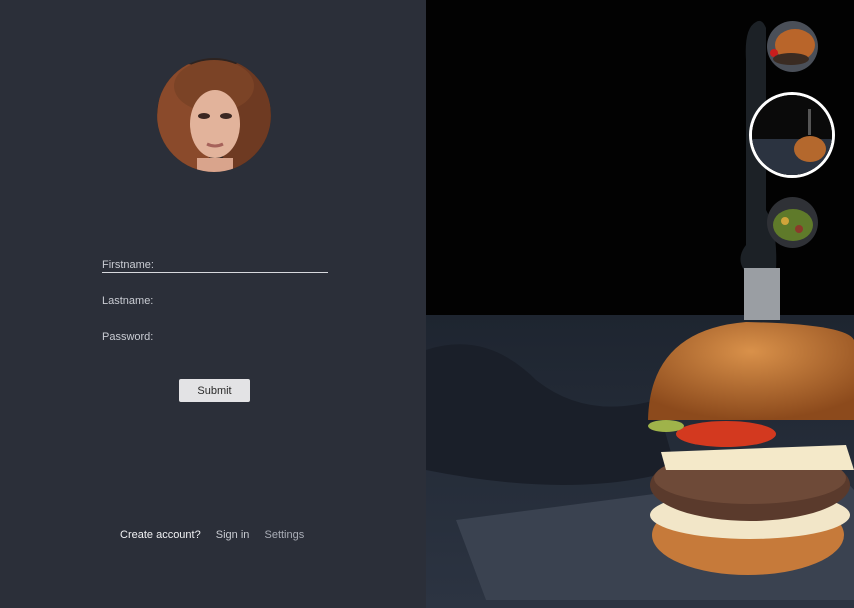 The image size is (854, 608). Describe the element at coordinates (284, 535) in the screenshot. I see `settings-link: Settings` at that location.